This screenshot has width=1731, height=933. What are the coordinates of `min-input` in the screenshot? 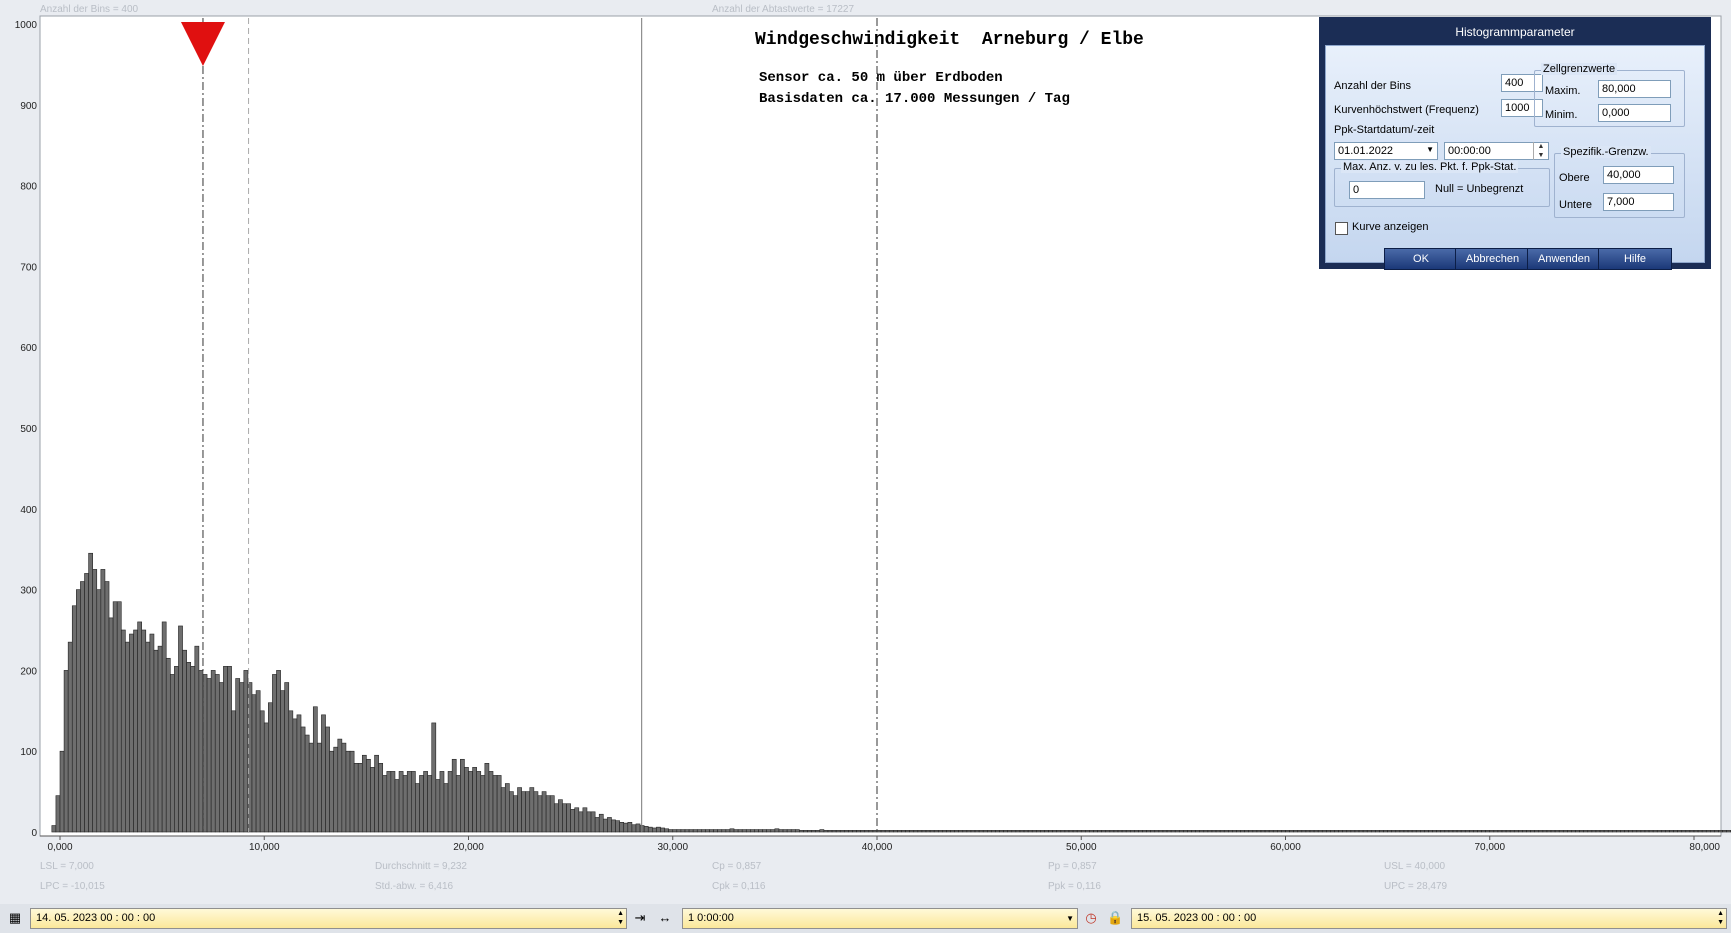 It's located at (1634, 113).